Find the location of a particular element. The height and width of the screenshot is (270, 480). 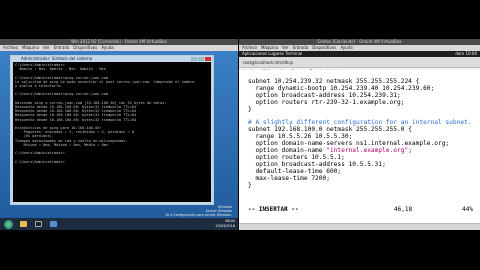

close-icon is located at coordinates (208, 59).